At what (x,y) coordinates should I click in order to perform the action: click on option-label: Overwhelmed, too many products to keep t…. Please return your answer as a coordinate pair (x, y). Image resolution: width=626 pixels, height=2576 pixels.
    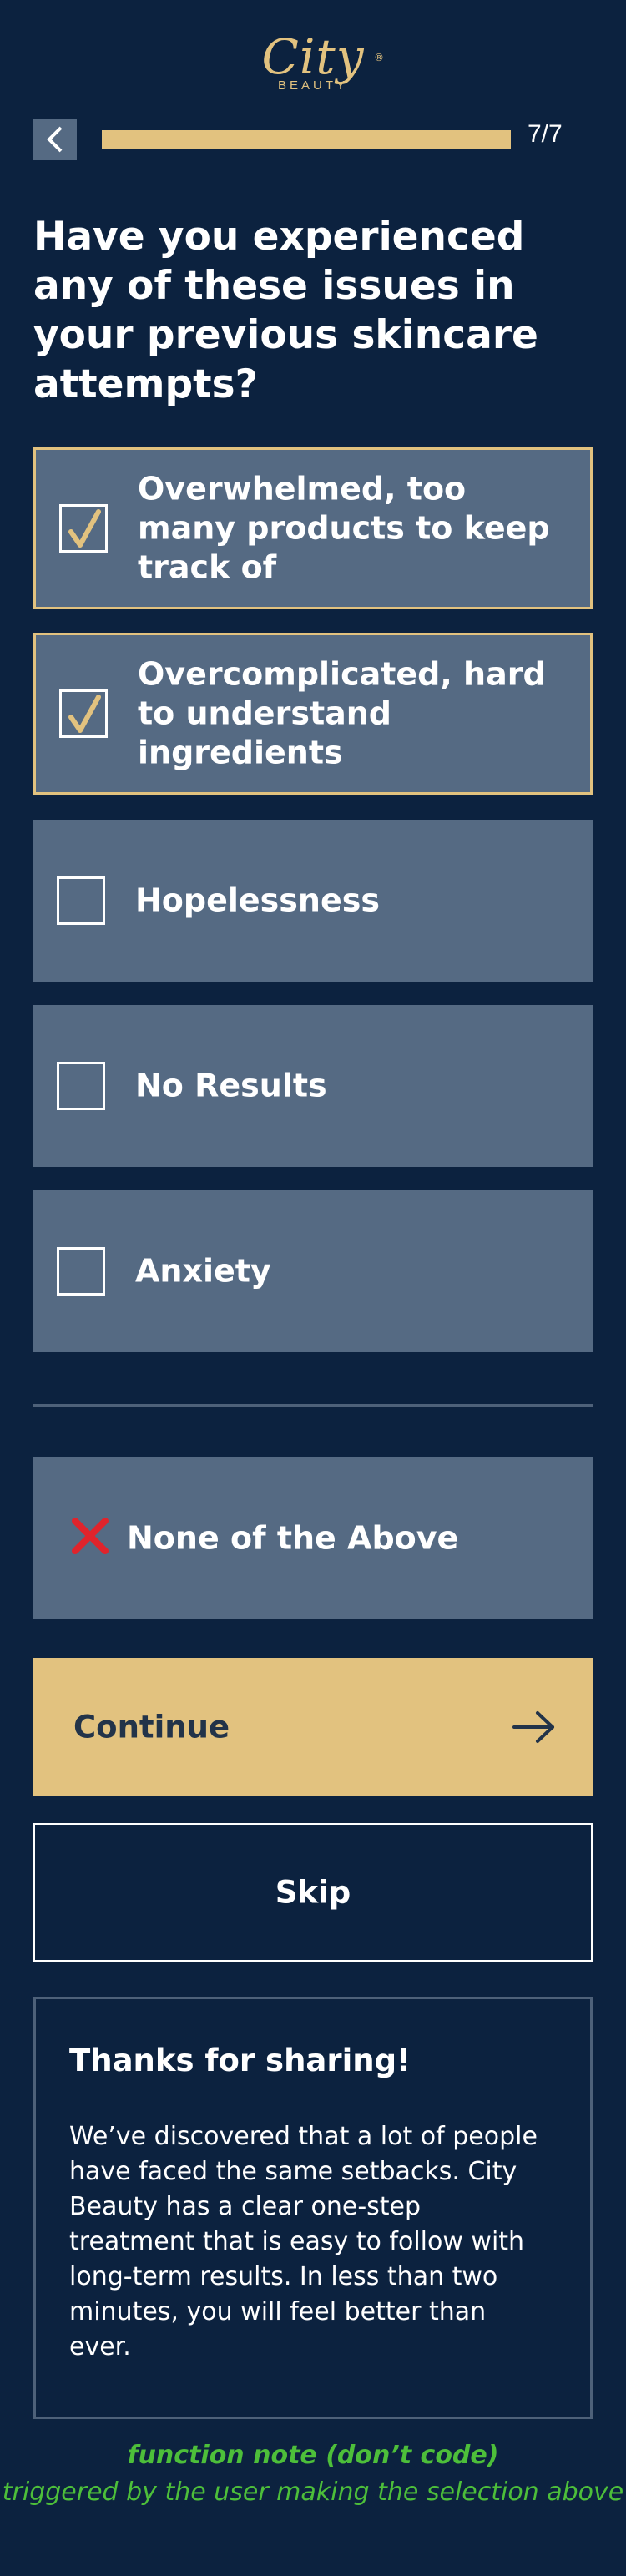
    Looking at the image, I should click on (344, 528).